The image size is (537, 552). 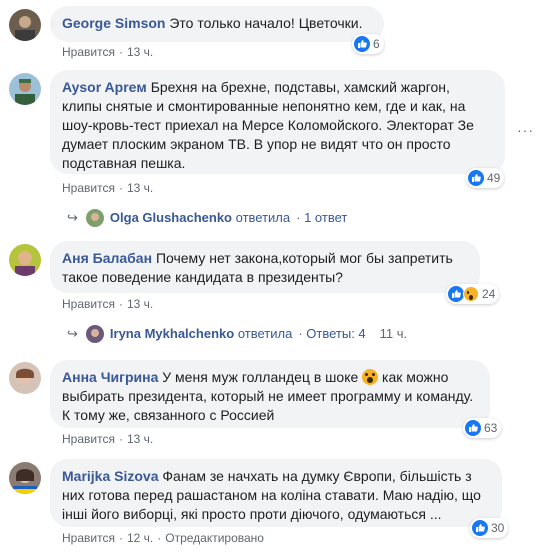 I want to click on reply-count: Ответы: 4, so click(x=335, y=334).